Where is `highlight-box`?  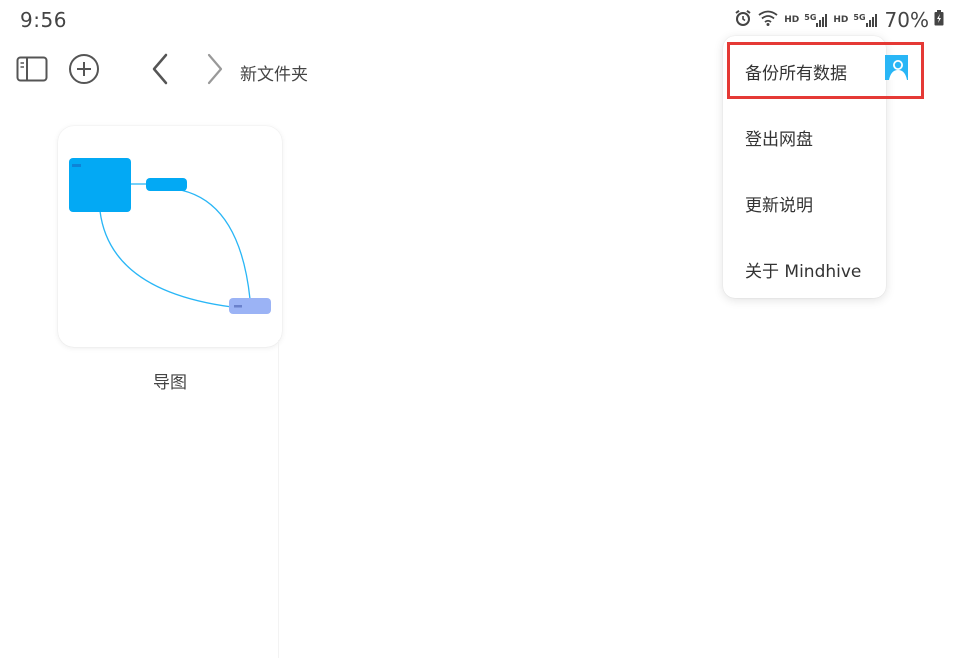 highlight-box is located at coordinates (825, 70).